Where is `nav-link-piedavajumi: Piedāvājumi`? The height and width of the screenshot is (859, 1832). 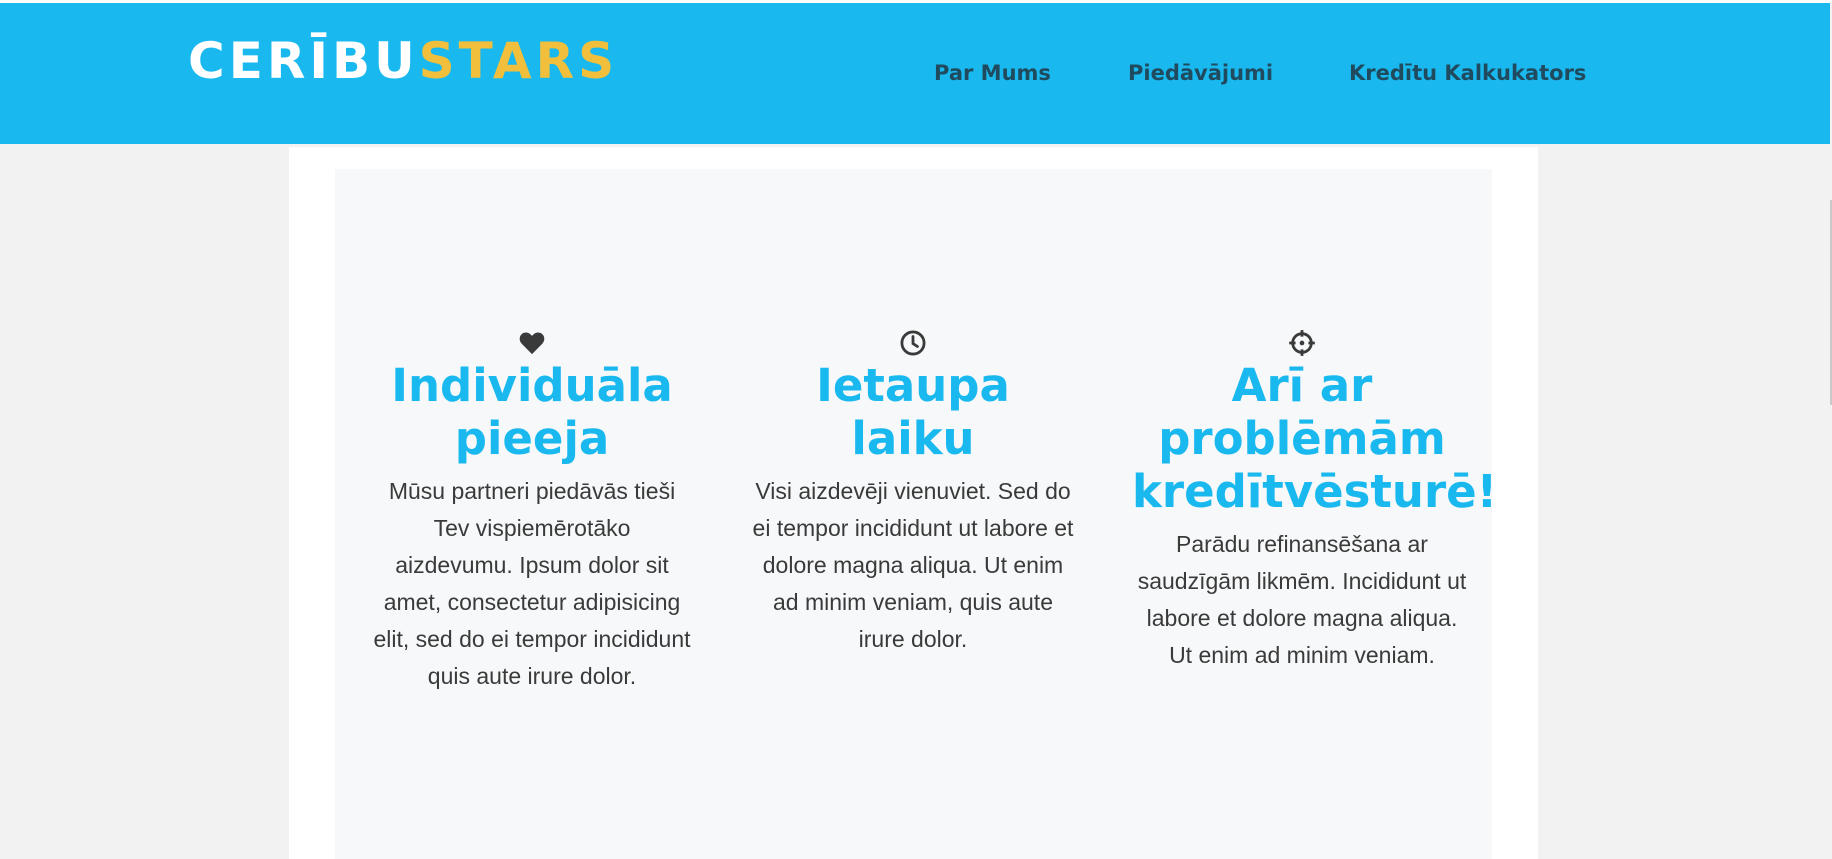 nav-link-piedavajumi: Piedāvājumi is located at coordinates (1200, 73).